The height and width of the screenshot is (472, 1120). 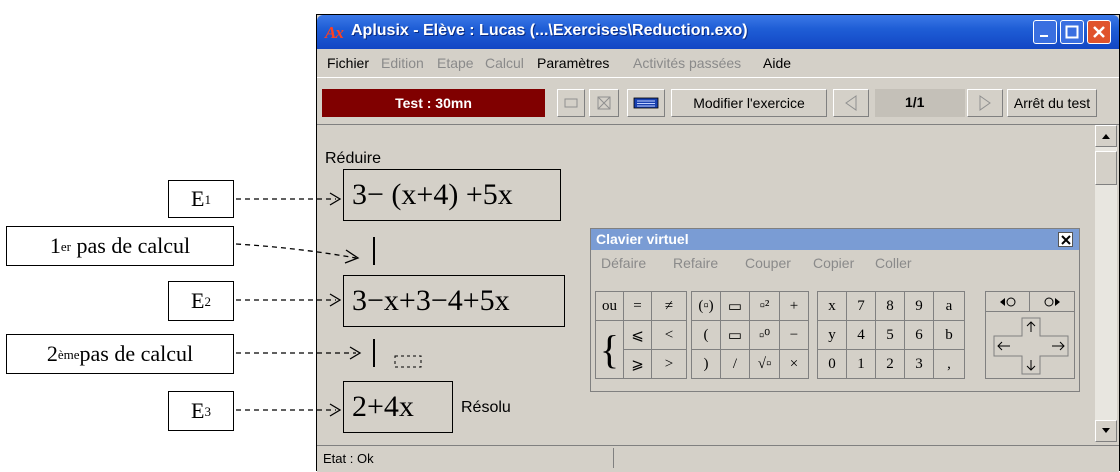 What do you see at coordinates (296, 251) in the screenshot?
I see `arrow-first-step` at bounding box center [296, 251].